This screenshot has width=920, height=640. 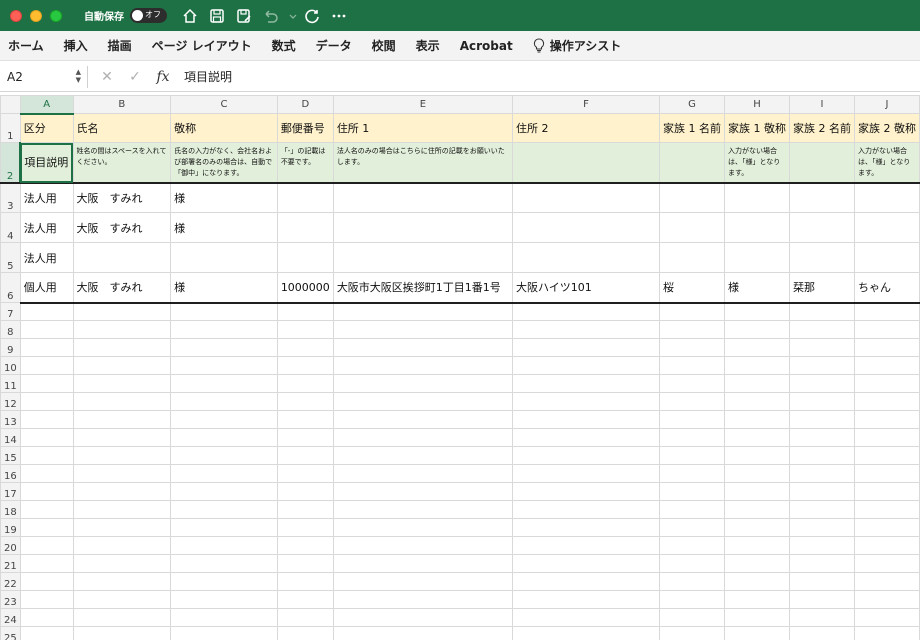 What do you see at coordinates (691, 617) in the screenshot?
I see `cell-g24` at bounding box center [691, 617].